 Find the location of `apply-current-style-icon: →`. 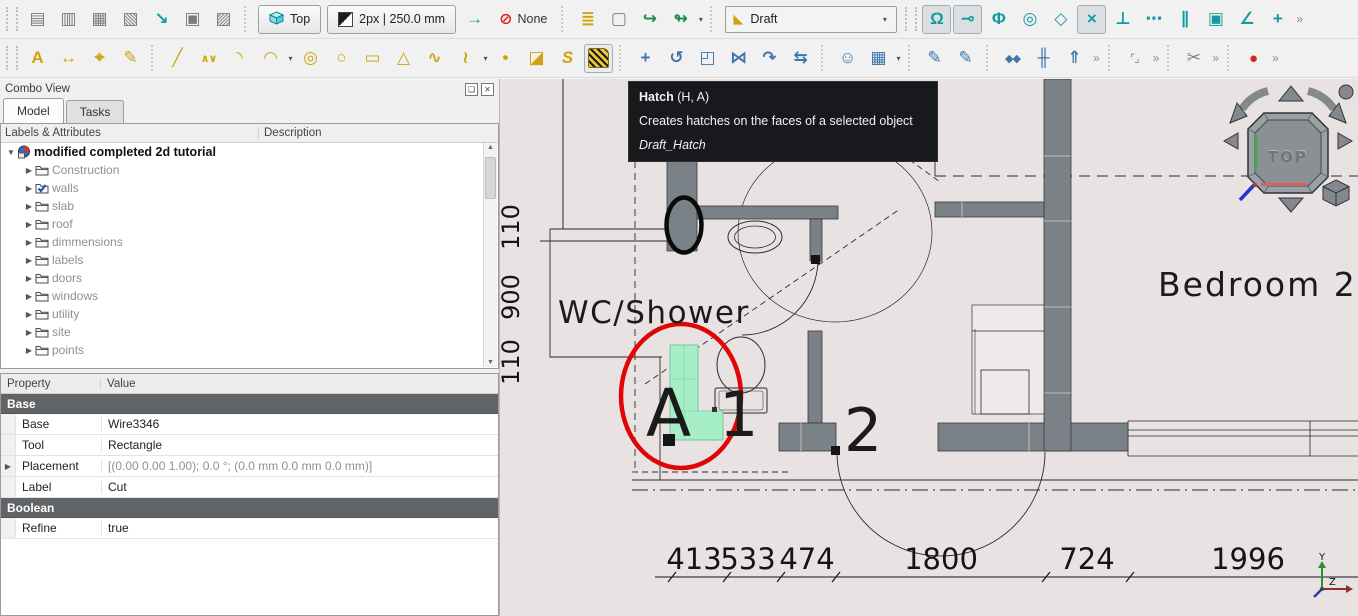

apply-current-style-icon: → is located at coordinates (474, 19).